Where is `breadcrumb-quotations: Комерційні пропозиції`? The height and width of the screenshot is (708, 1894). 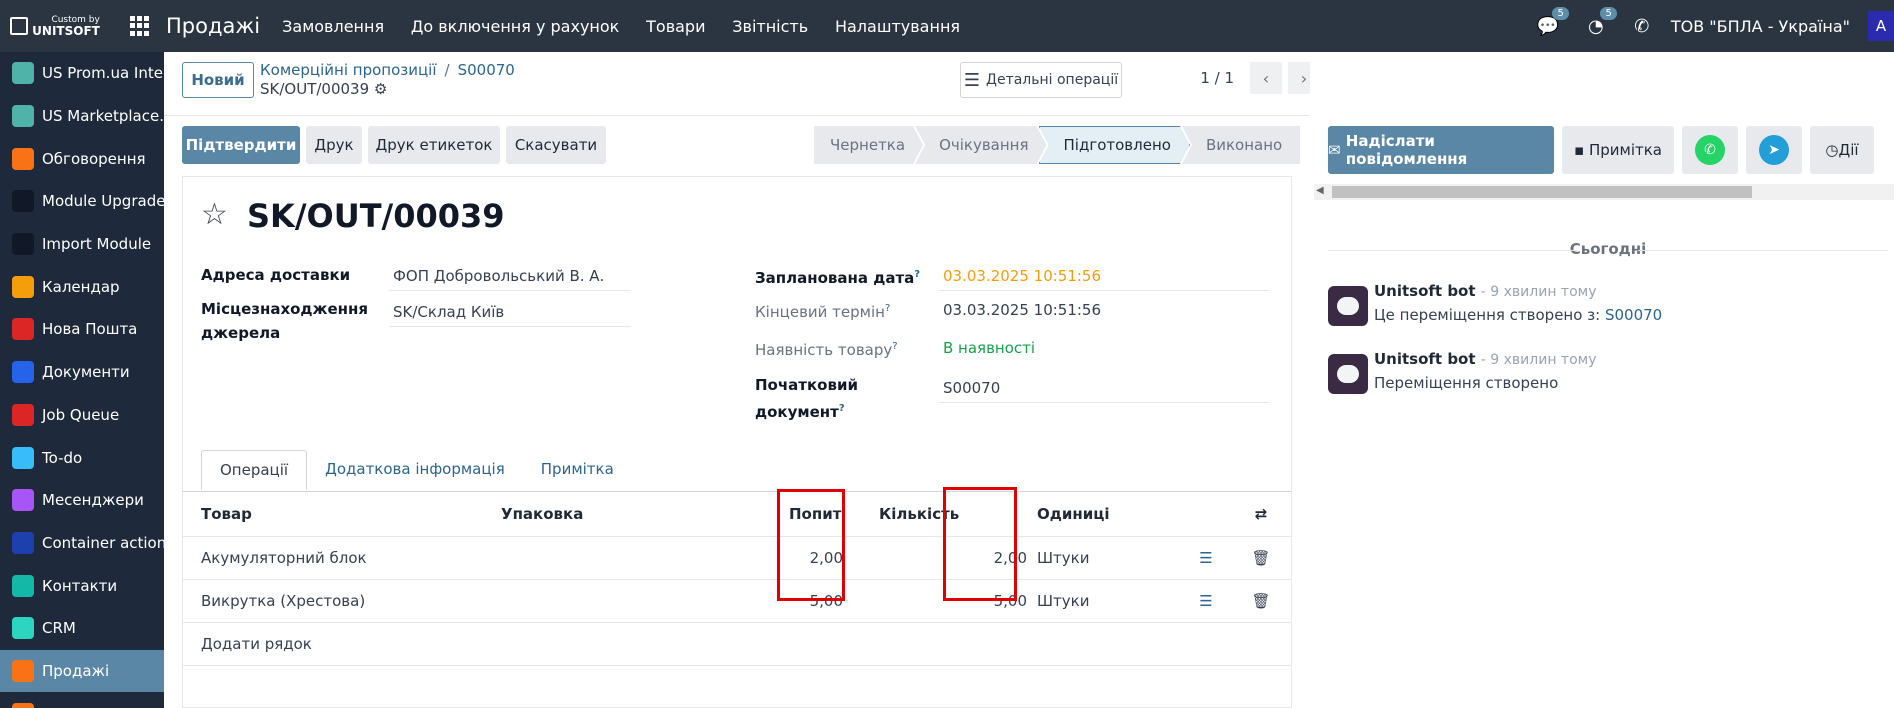
breadcrumb-quotations: Комерційні пропозиції is located at coordinates (348, 70).